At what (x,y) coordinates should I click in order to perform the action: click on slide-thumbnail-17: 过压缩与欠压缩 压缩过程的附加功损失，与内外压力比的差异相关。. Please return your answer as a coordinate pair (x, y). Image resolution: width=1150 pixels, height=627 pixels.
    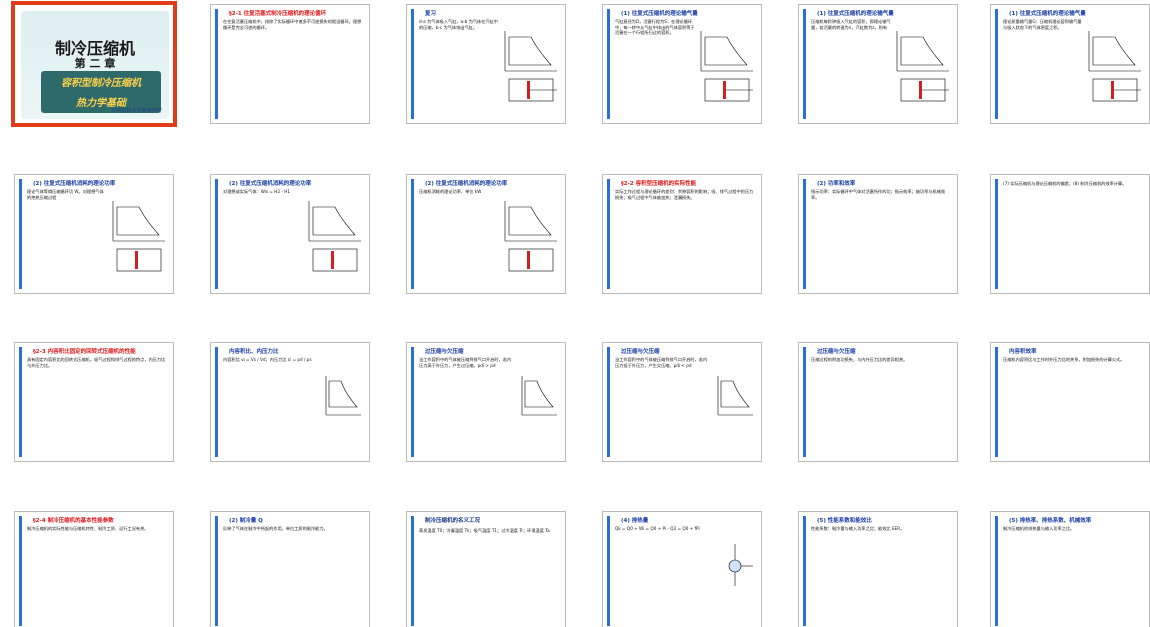
    Looking at the image, I should click on (878, 402).